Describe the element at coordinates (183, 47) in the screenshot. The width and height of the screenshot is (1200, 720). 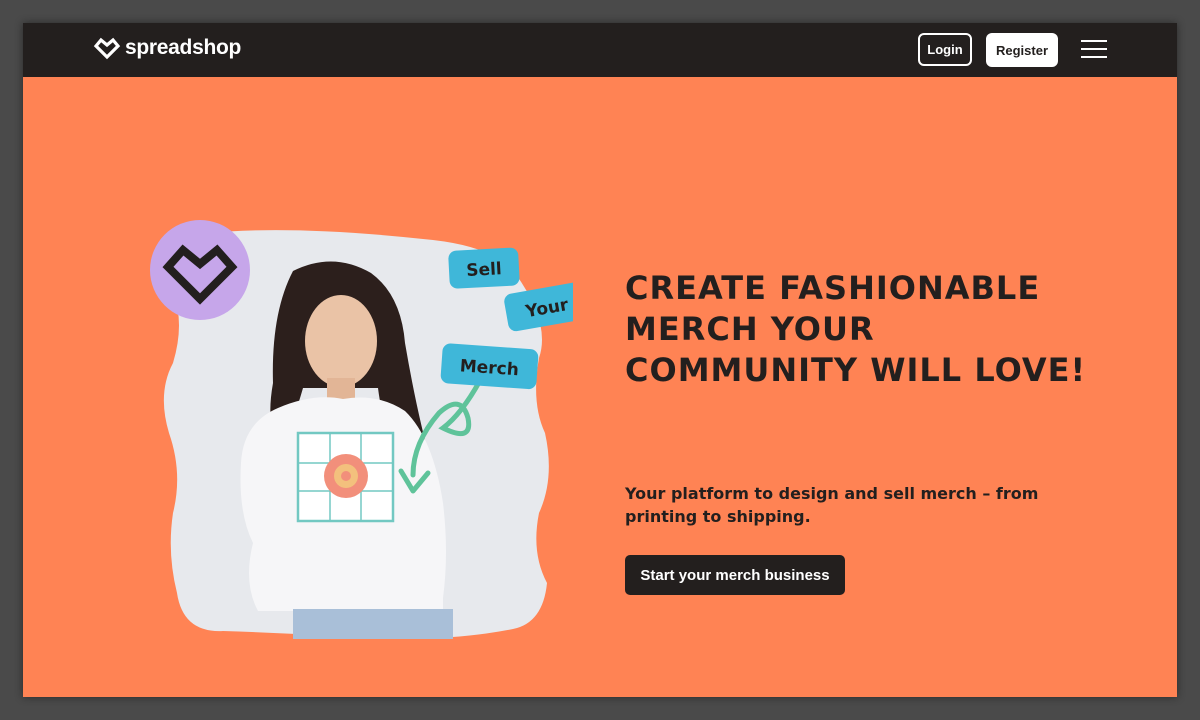
I see `brand-name: spreadshop` at that location.